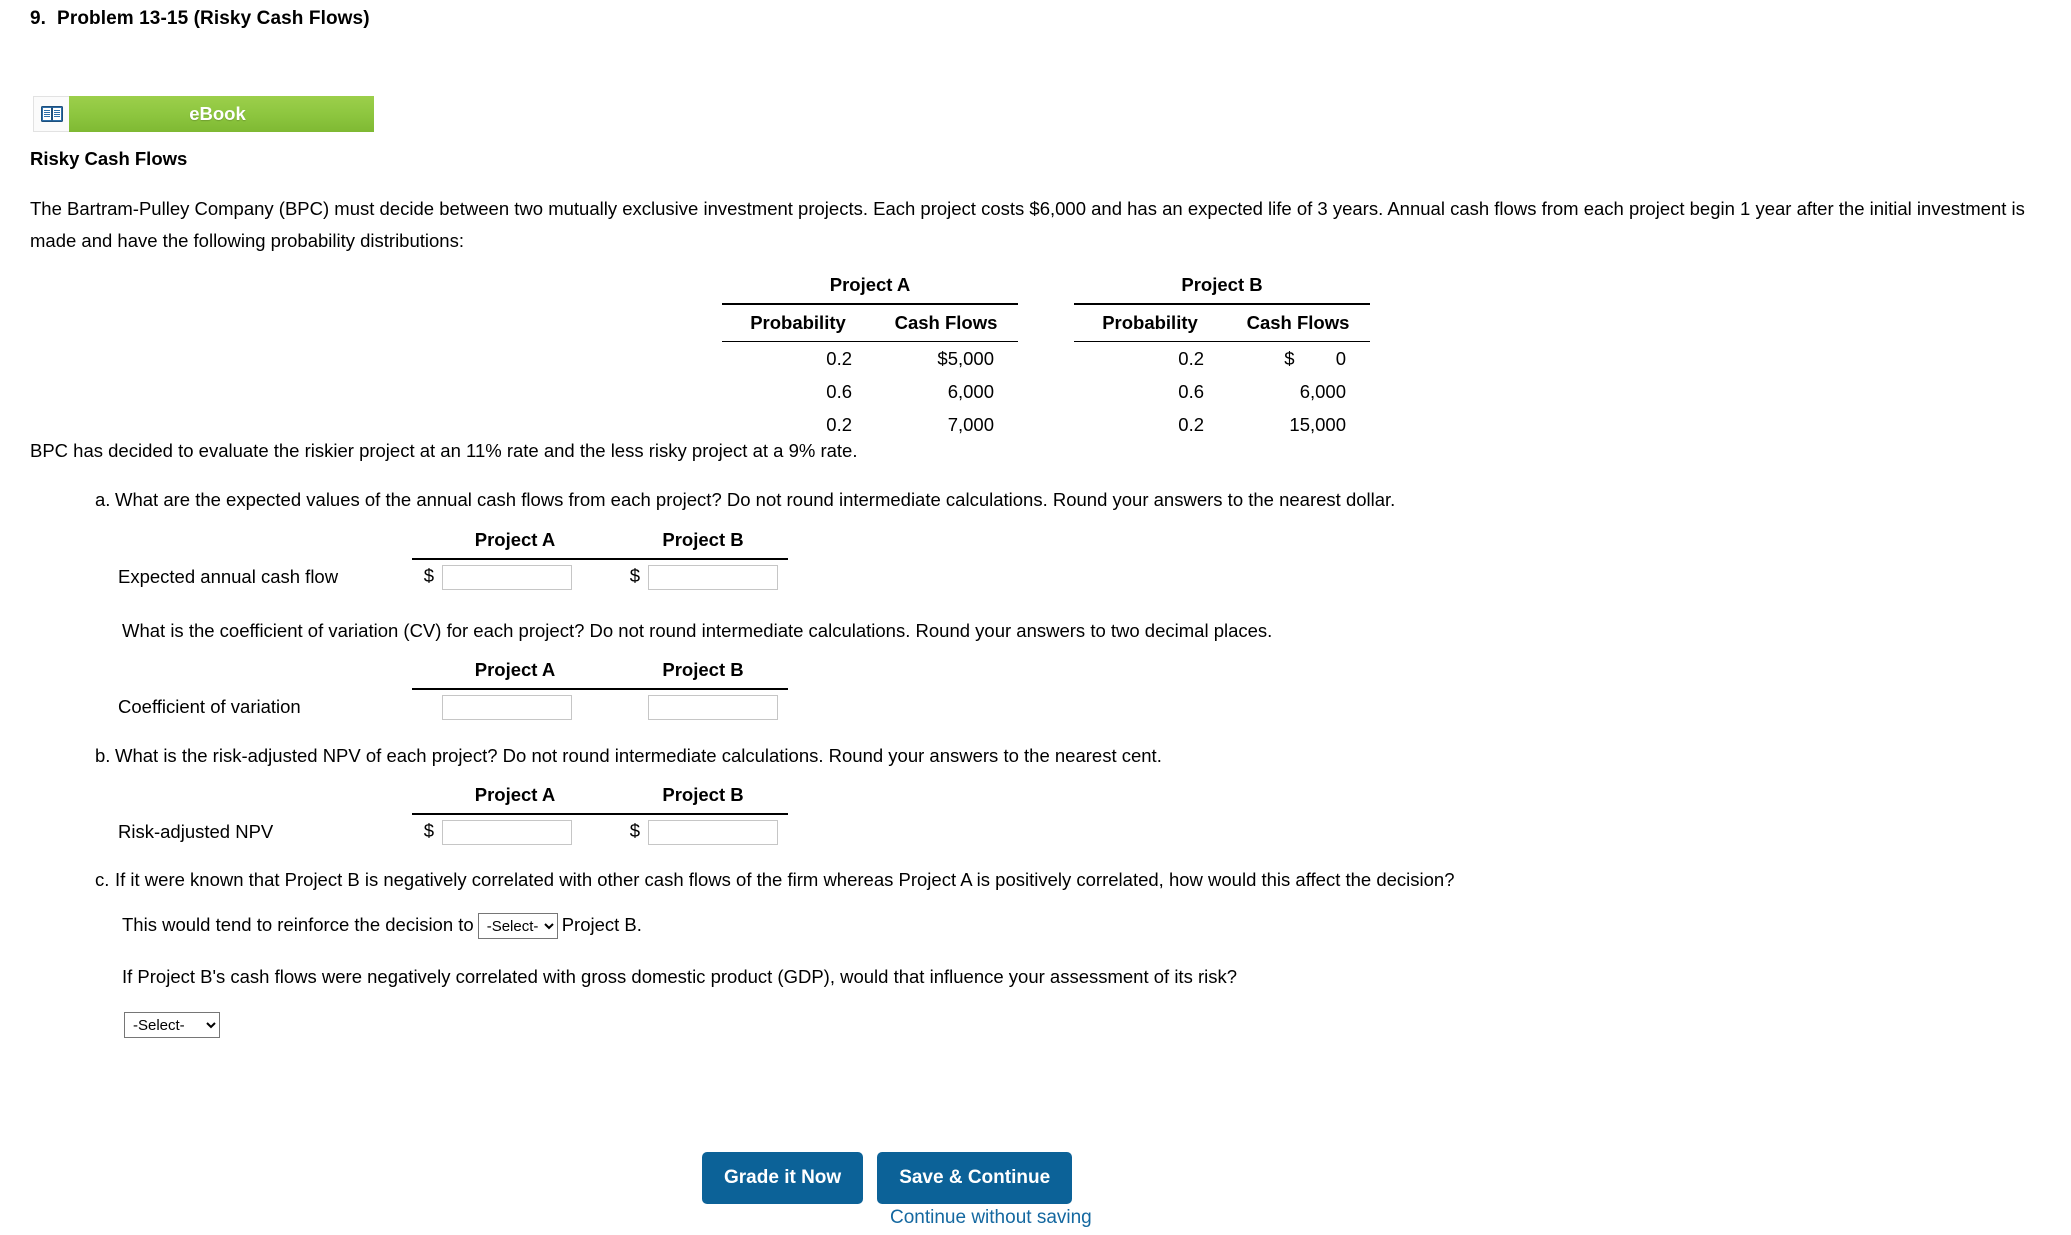 The height and width of the screenshot is (1235, 2071). I want to click on ebook-label: eBook, so click(217, 113).